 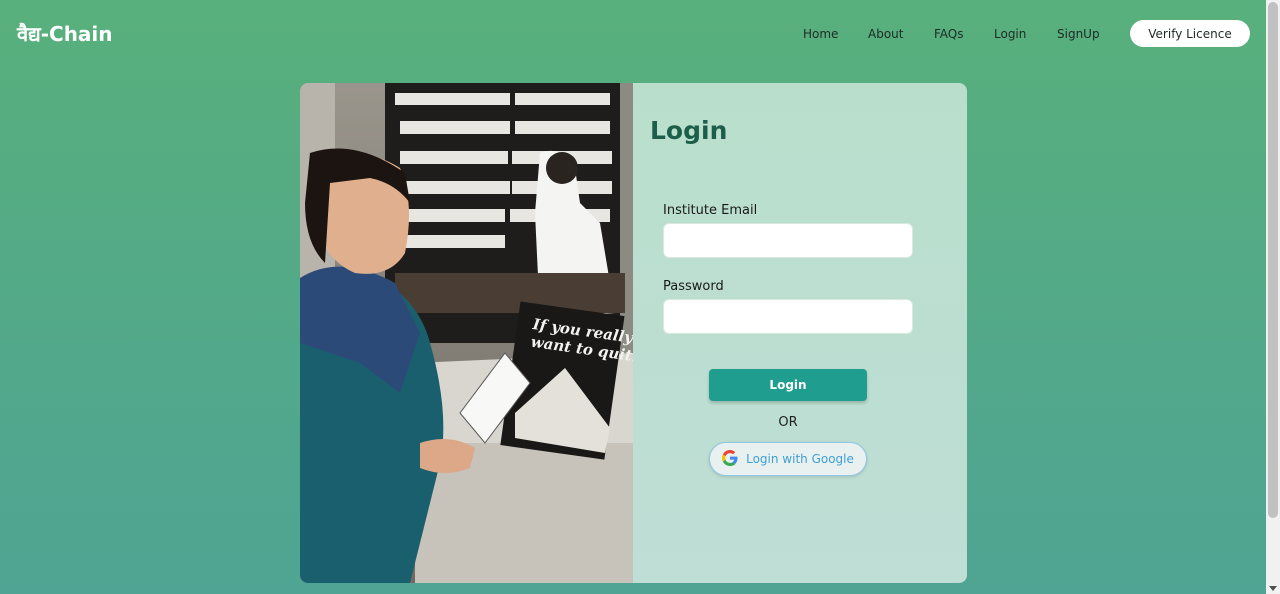 What do you see at coordinates (949, 34) in the screenshot?
I see `nav-faqs: FAQs` at bounding box center [949, 34].